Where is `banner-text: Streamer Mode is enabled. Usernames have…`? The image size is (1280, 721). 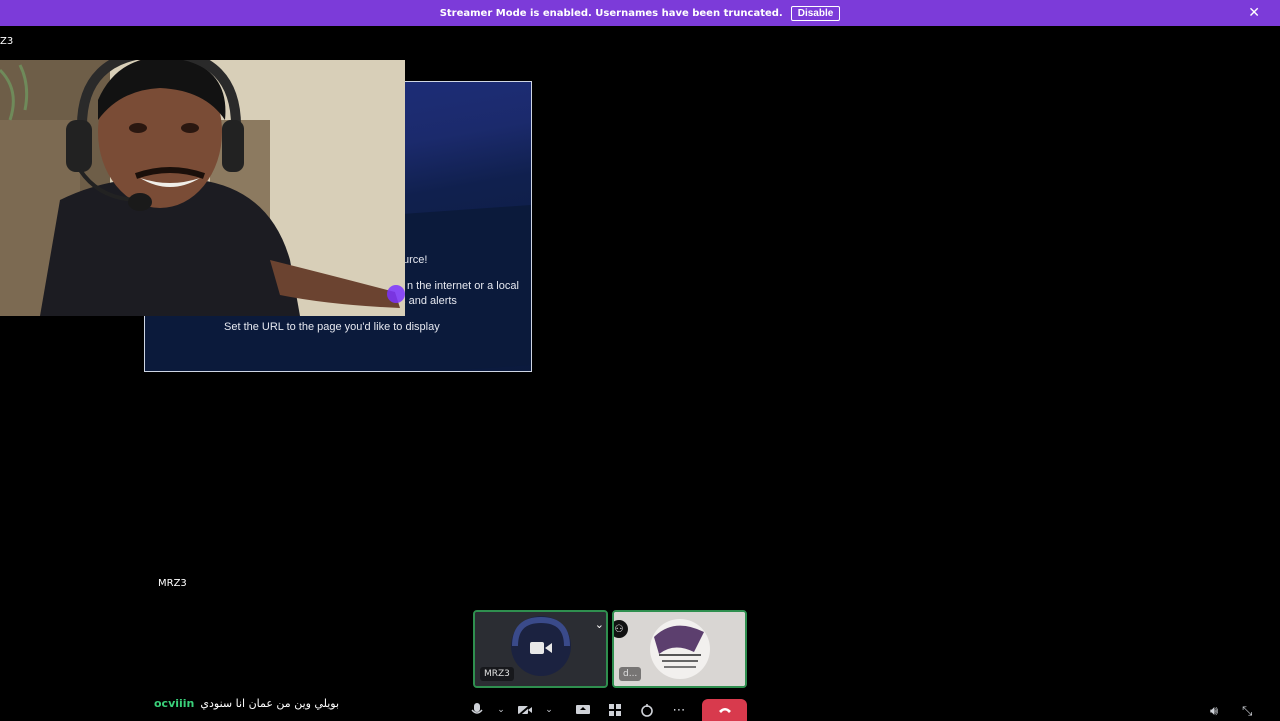
banner-text: Streamer Mode is enabled. Usernames have… is located at coordinates (611, 13).